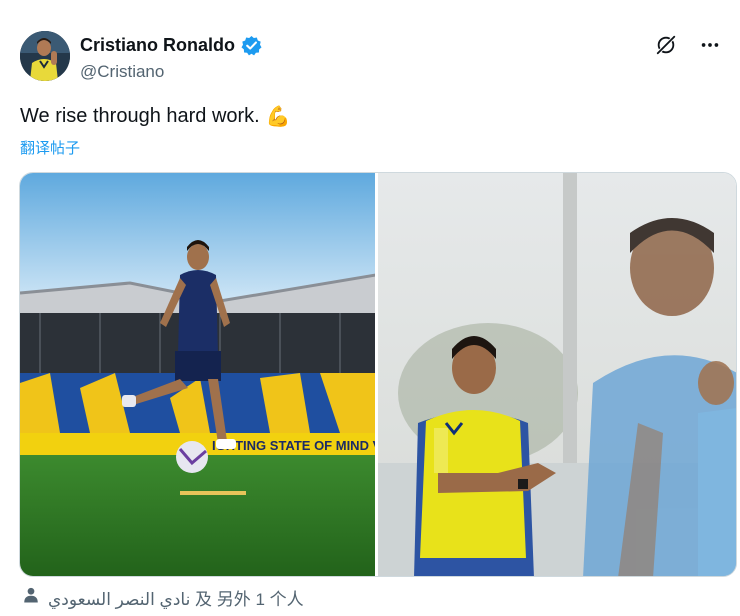 Image resolution: width=740 pixels, height=616 pixels. Describe the element at coordinates (31, 597) in the screenshot. I see `person-icon` at that location.